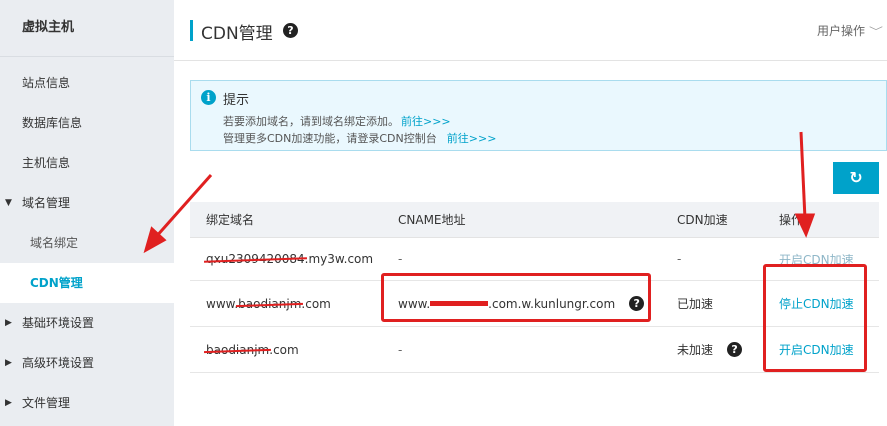  What do you see at coordinates (702, 220) in the screenshot?
I see `column-header-cdn-status: CDN加速` at bounding box center [702, 220].